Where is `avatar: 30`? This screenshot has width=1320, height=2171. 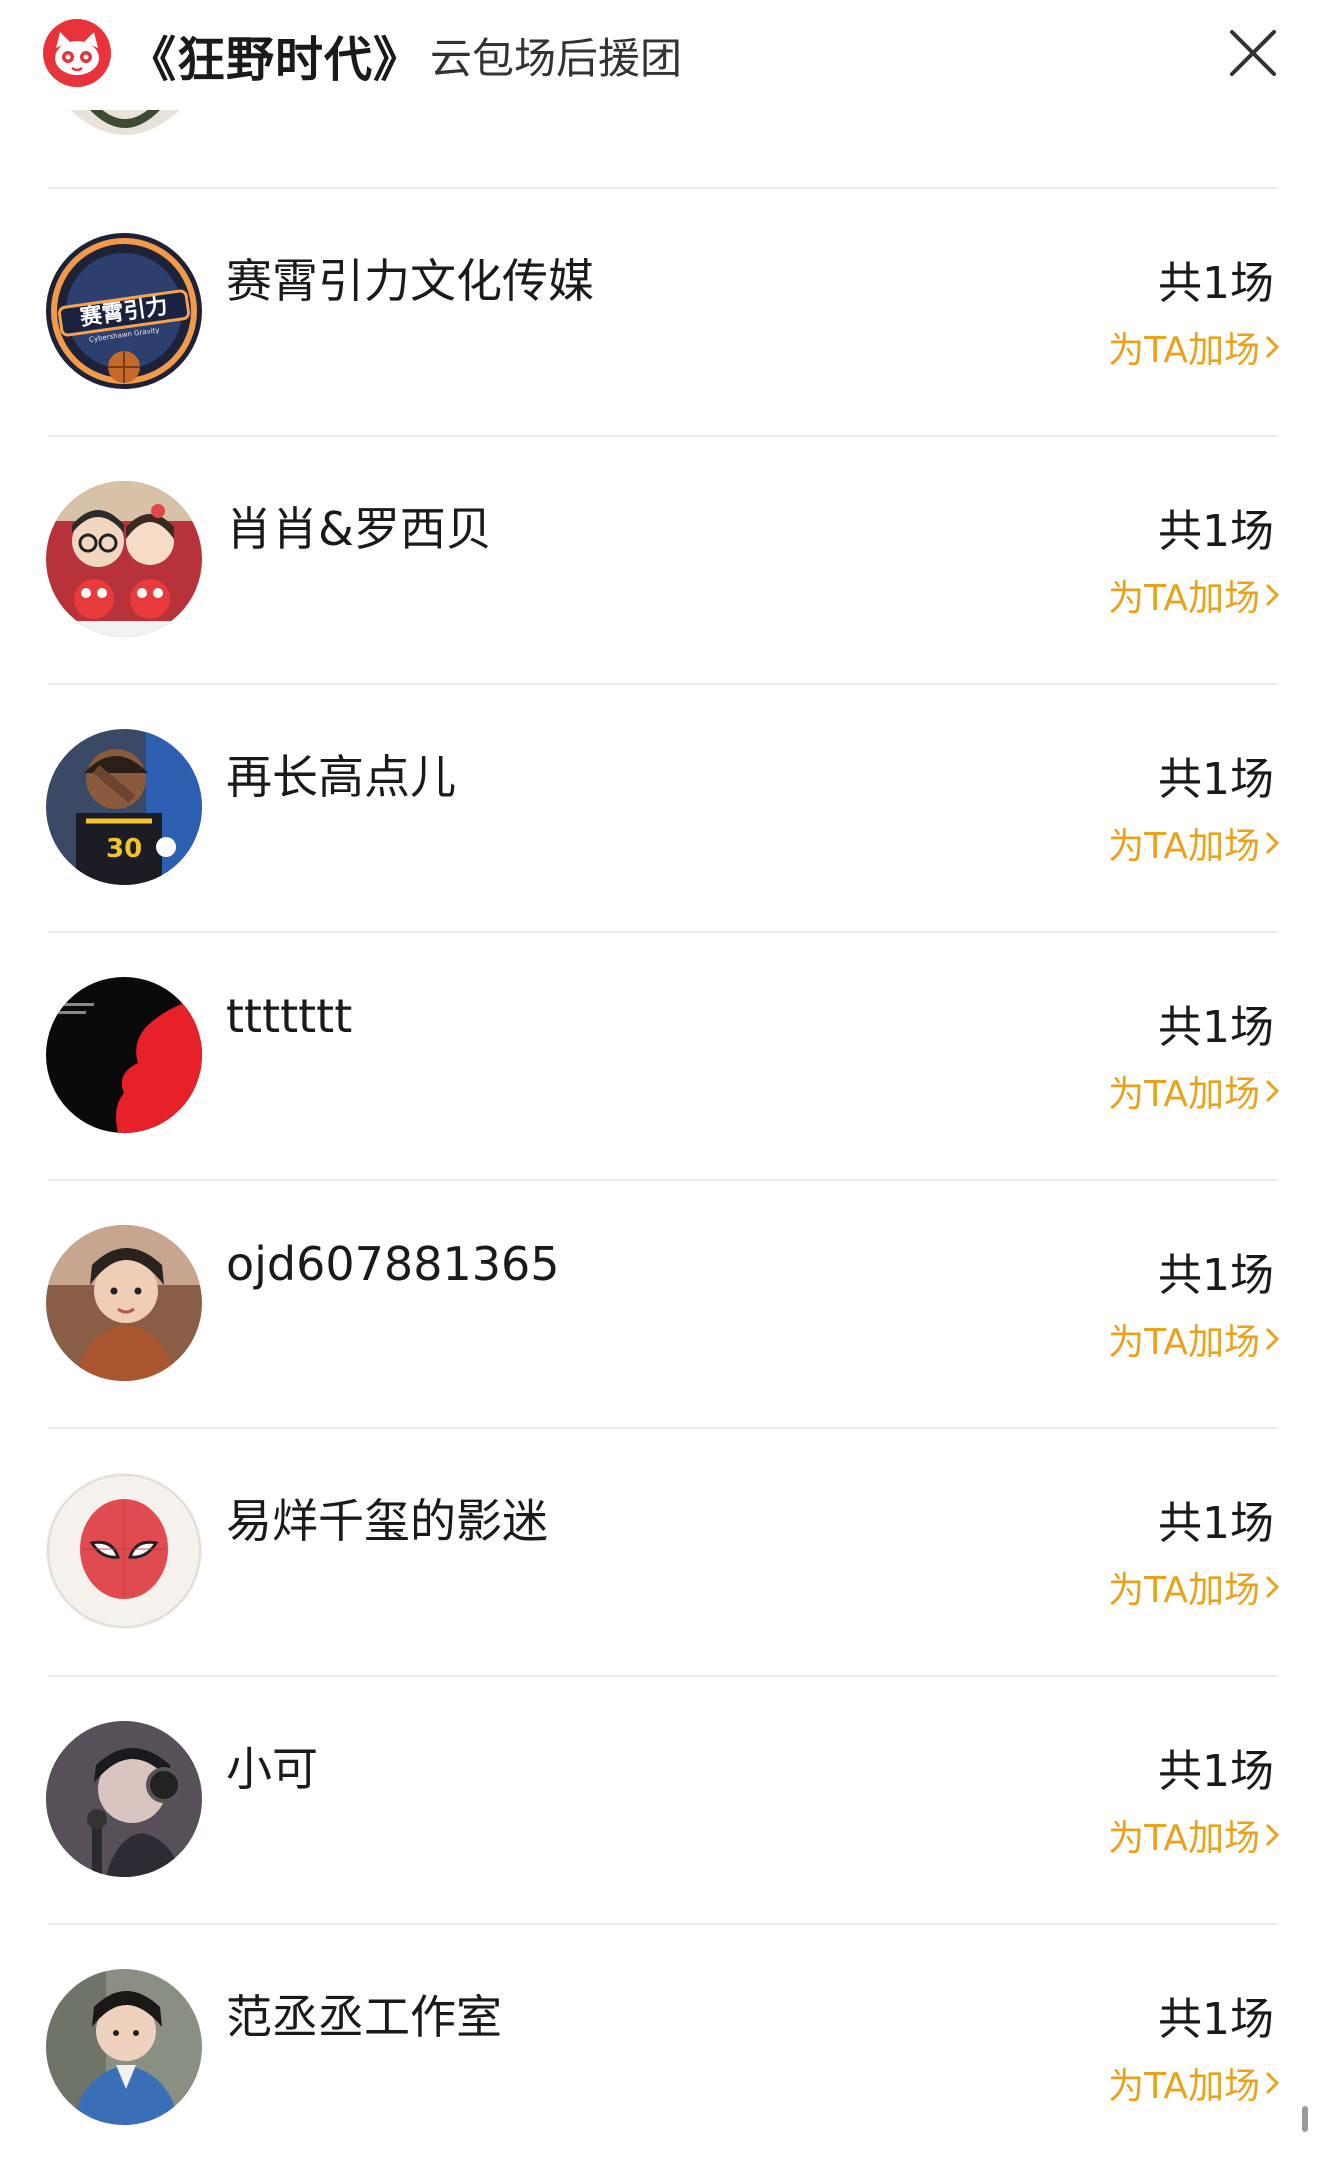
avatar: 30 is located at coordinates (124, 807).